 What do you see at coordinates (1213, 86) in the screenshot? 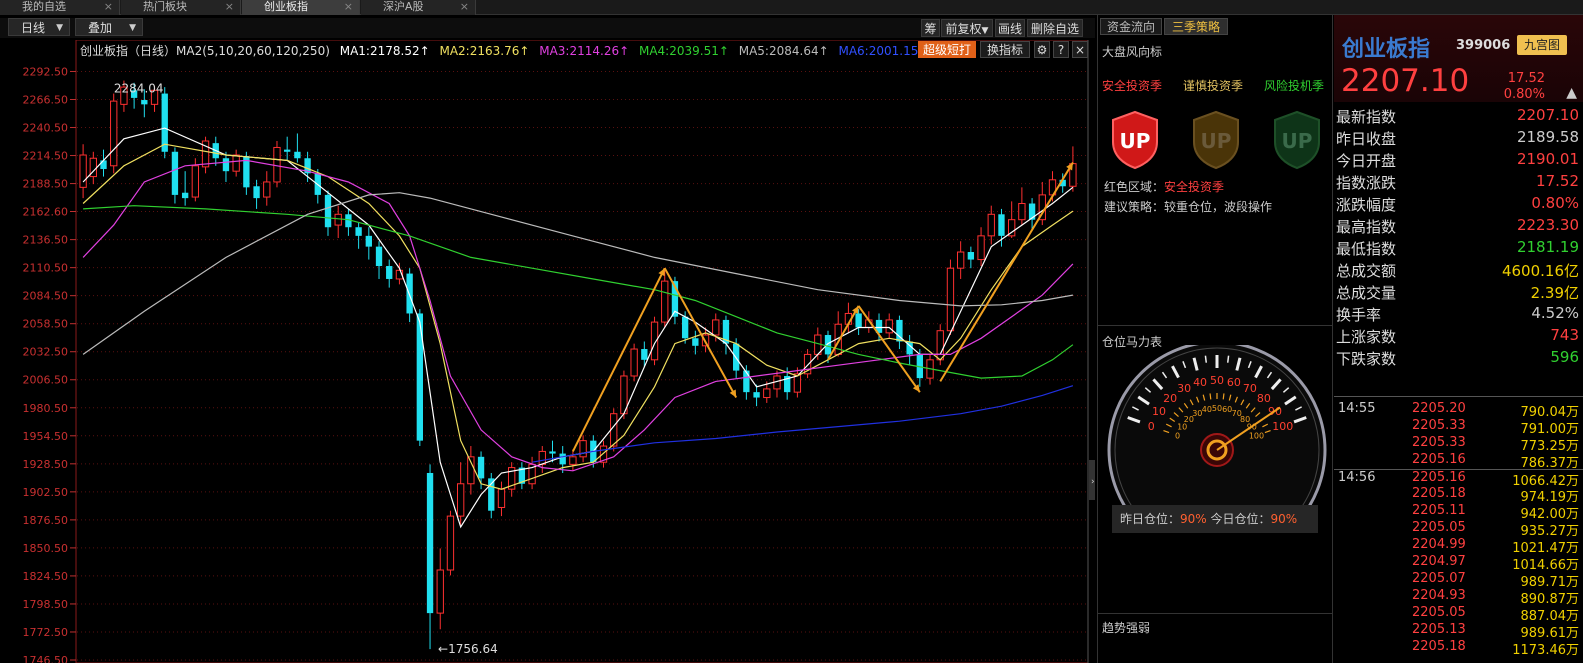
I see `season-cautious-label: 谨慎投资季` at bounding box center [1213, 86].